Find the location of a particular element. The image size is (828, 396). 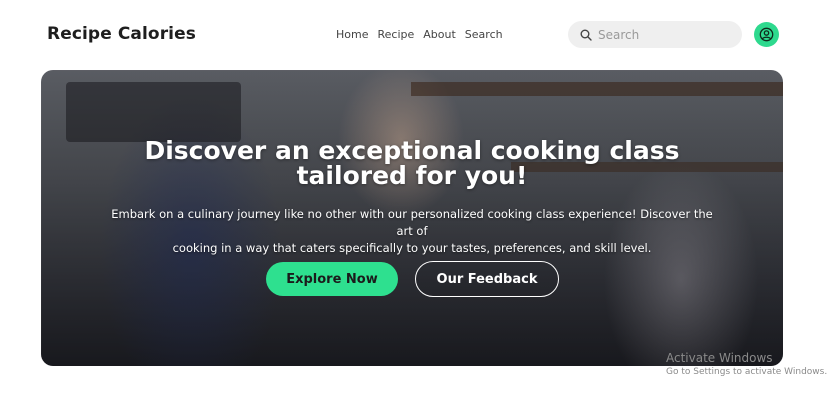

nav-link-recipe: Recipe is located at coordinates (395, 34).